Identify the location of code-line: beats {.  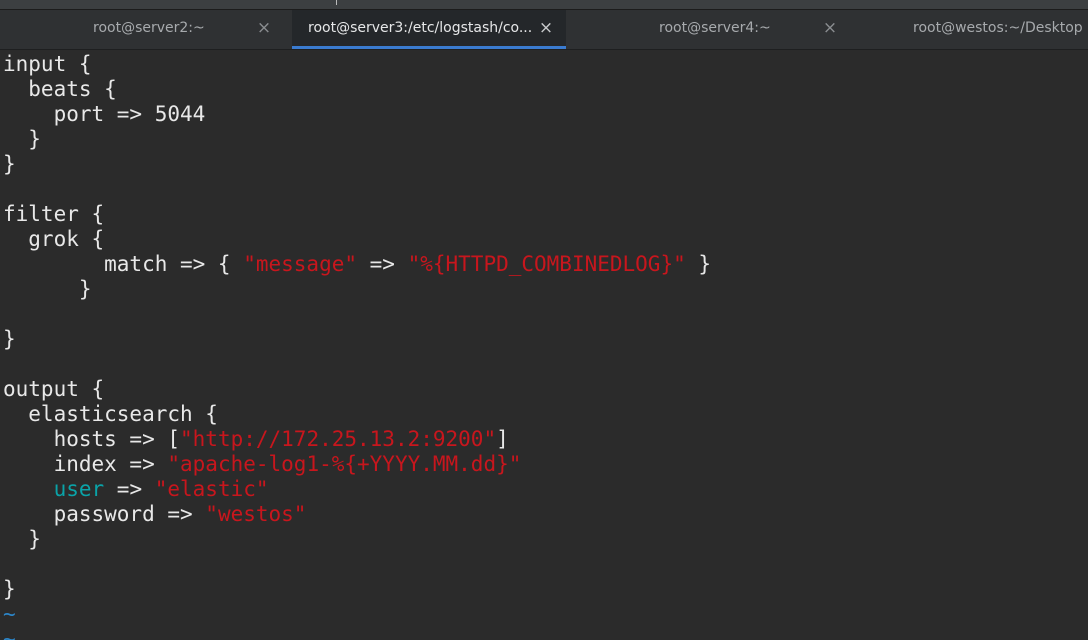
(60, 89).